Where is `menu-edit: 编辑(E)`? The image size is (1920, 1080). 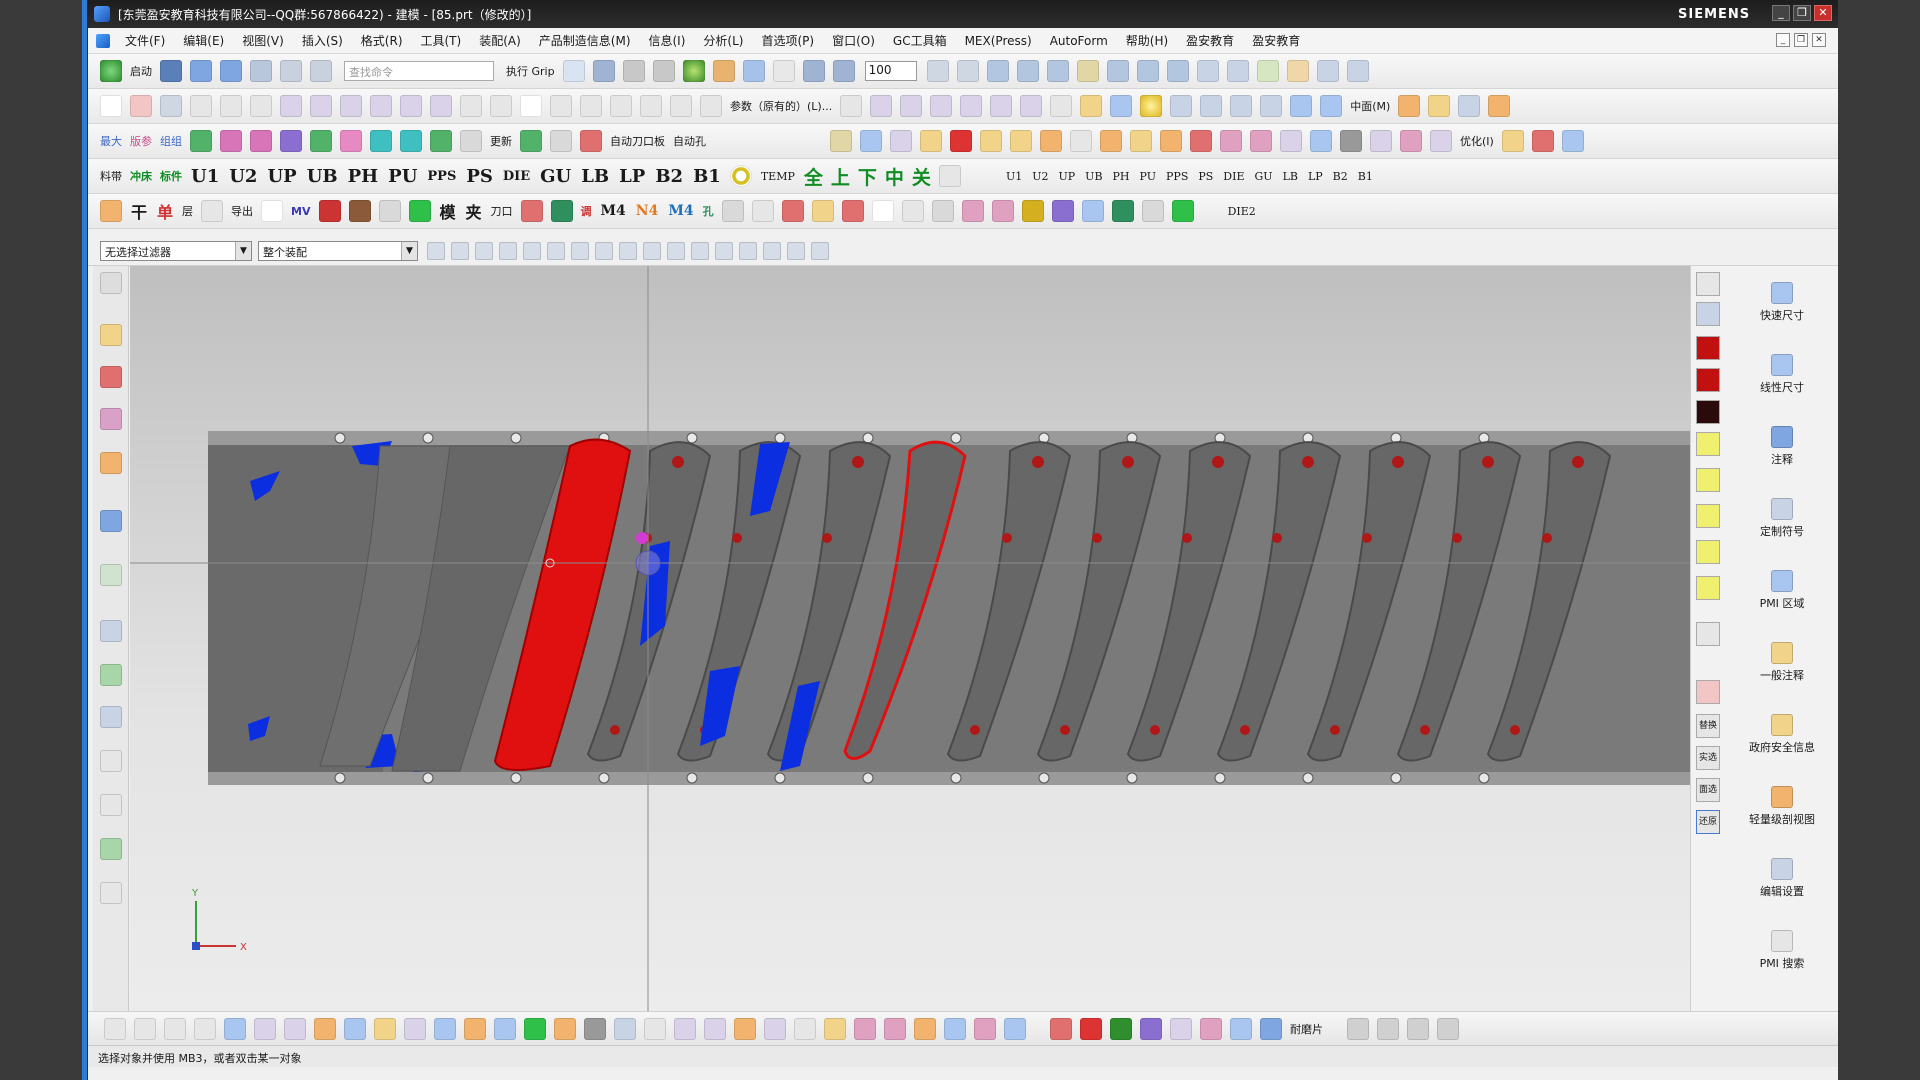 menu-edit: 编辑(E) is located at coordinates (203, 40).